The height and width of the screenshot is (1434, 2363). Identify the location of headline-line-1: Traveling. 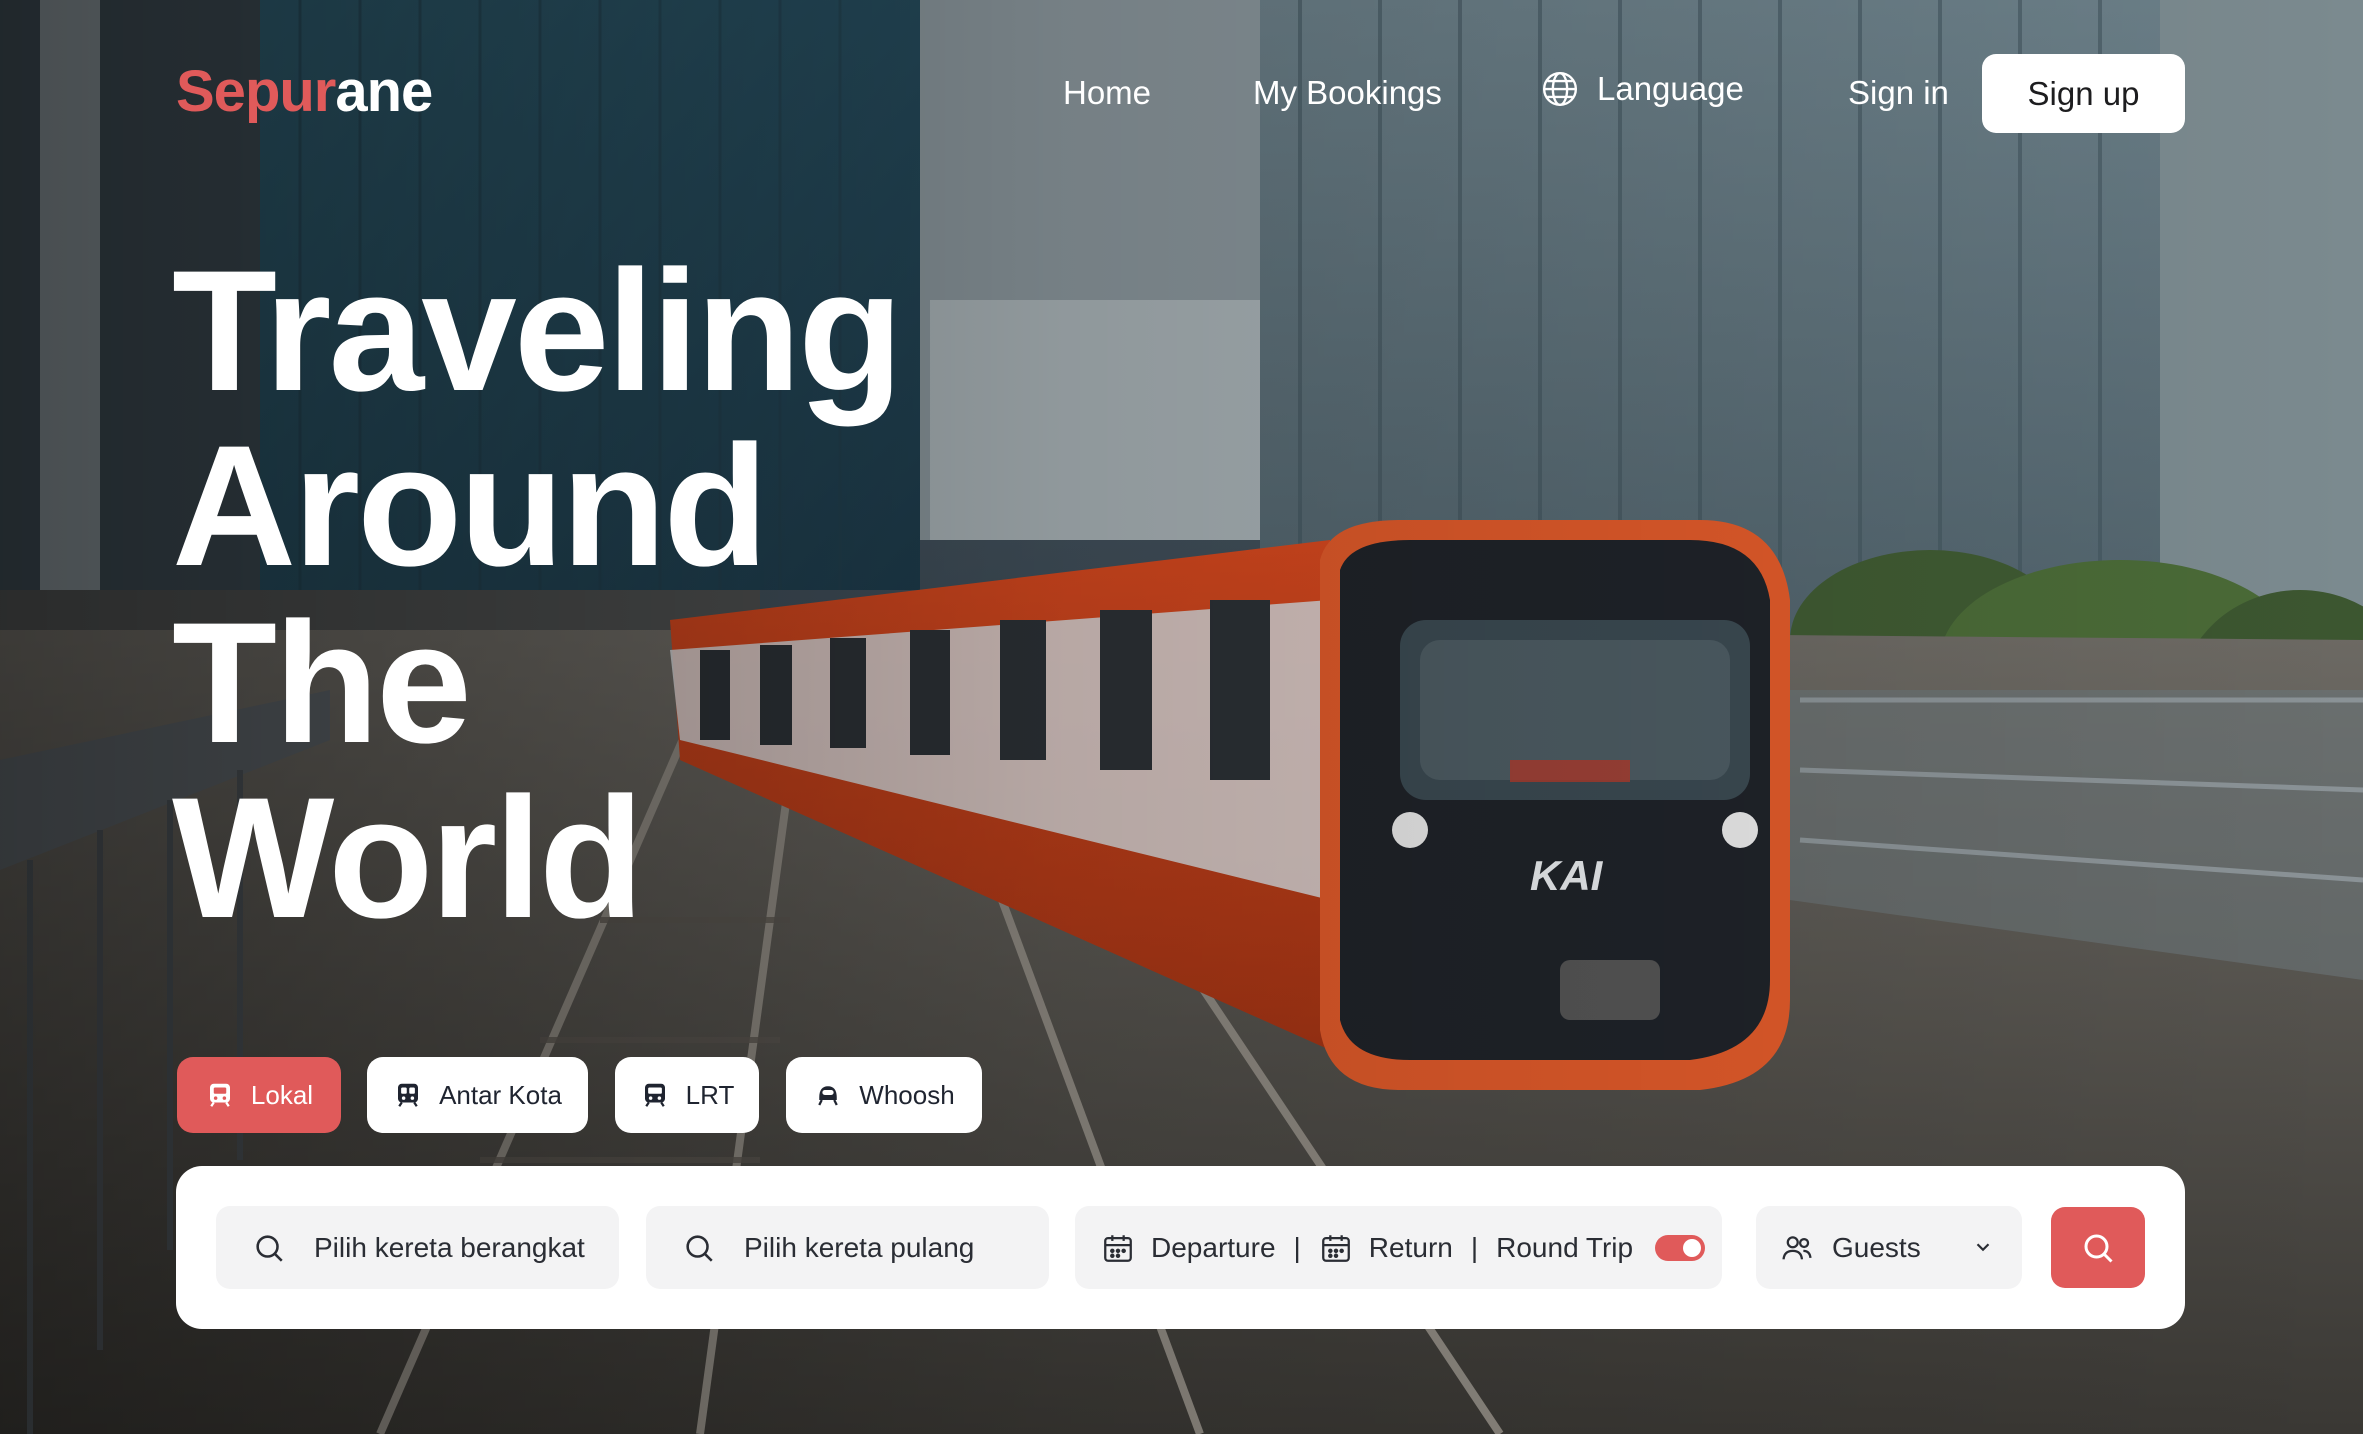
(537, 331).